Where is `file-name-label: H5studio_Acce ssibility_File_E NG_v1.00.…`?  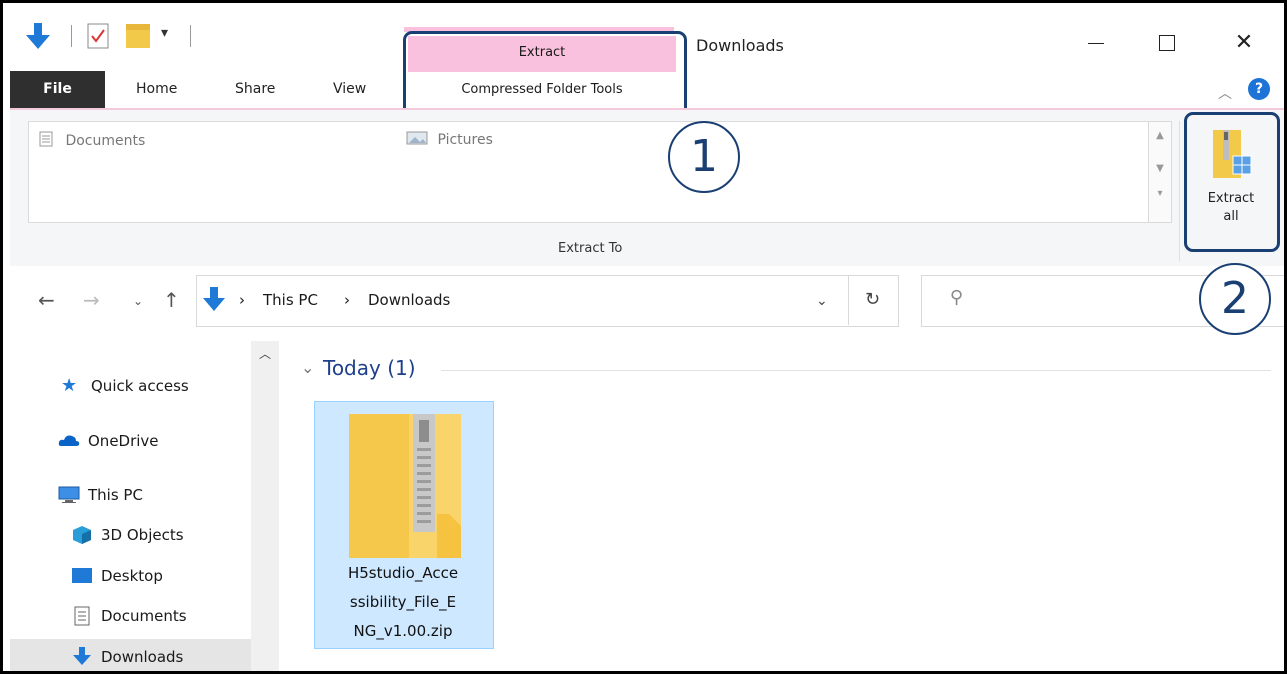
file-name-label: H5studio_Acce ssibility_File_E NG_v1.00.… is located at coordinates (403, 602).